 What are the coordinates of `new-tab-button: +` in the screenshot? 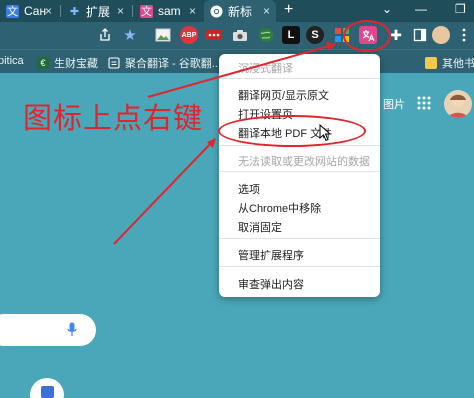 It's located at (288, 10).